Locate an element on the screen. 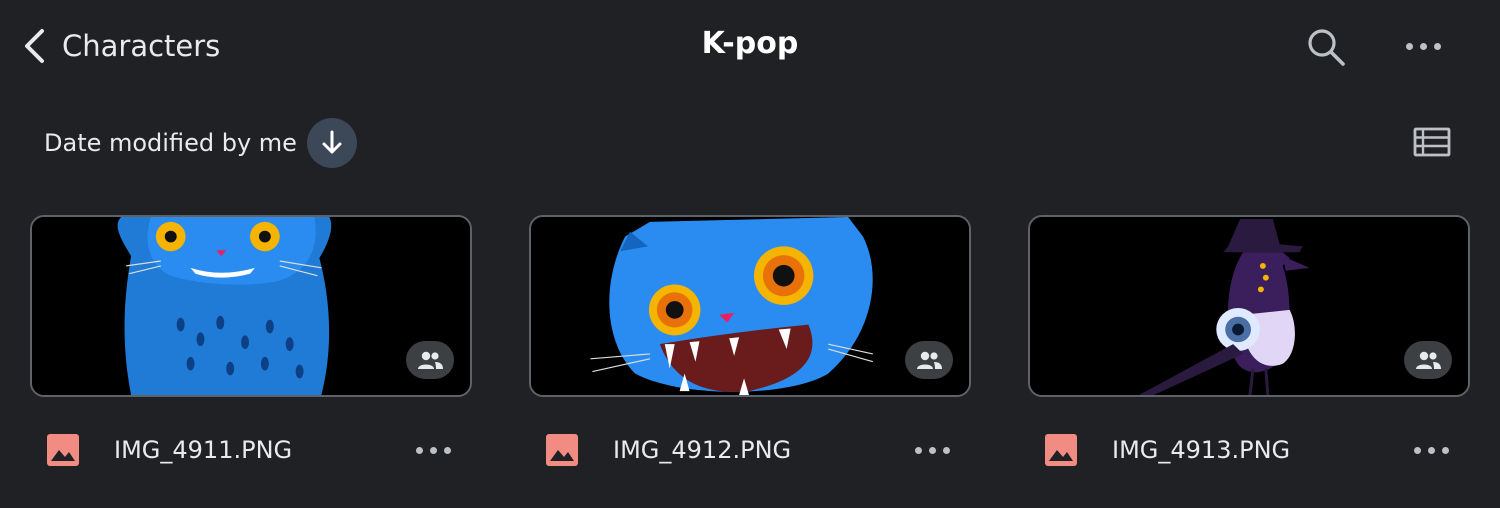 The height and width of the screenshot is (508, 1500). sort-row: Date modified by me is located at coordinates (200, 143).